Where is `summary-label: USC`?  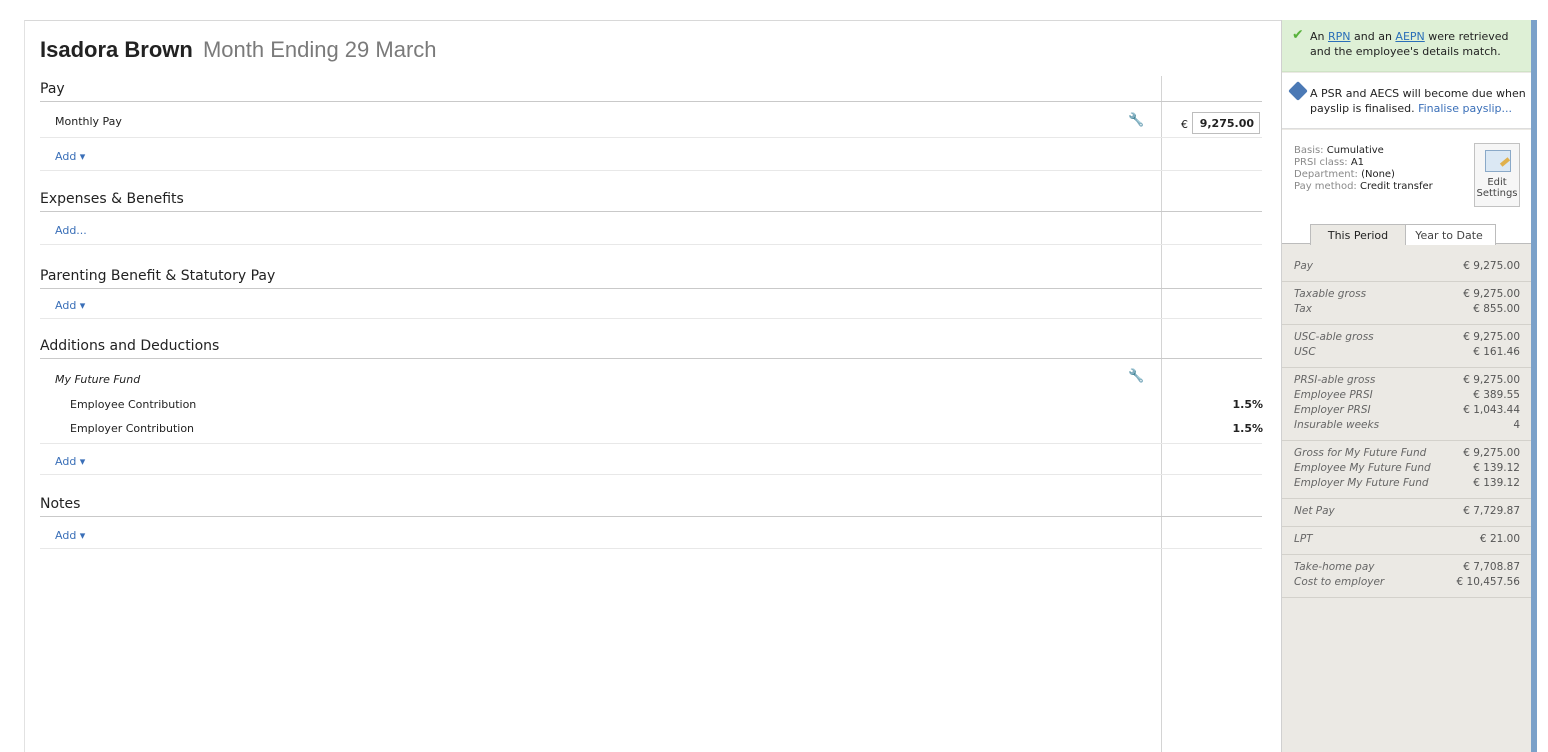
summary-label: USC is located at coordinates (1305, 352).